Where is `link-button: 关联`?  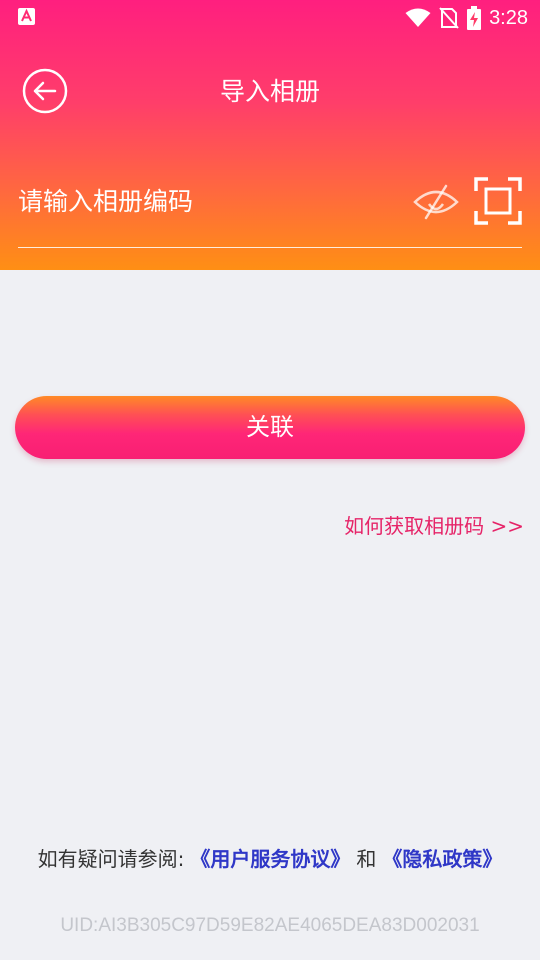 link-button: 关联 is located at coordinates (270, 427).